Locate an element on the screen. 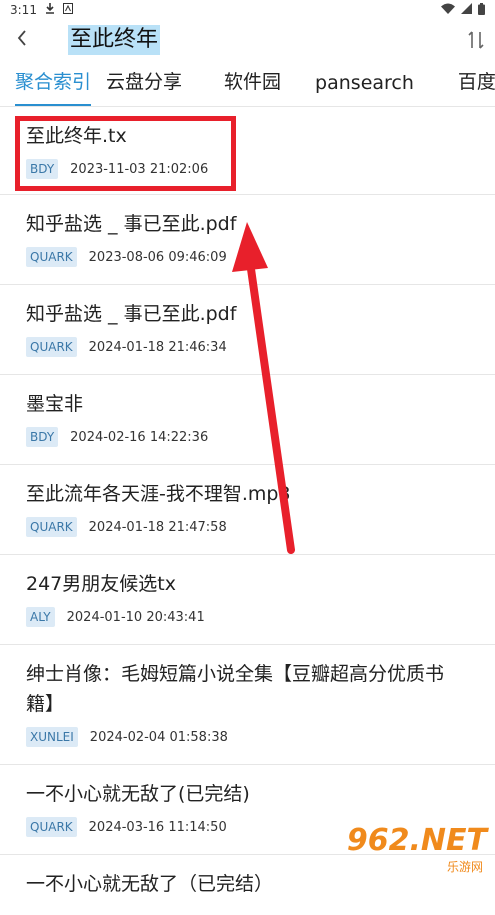  list-item: 墨宝非 BDY 2024-02-16 14:22:36 is located at coordinates (247, 420).